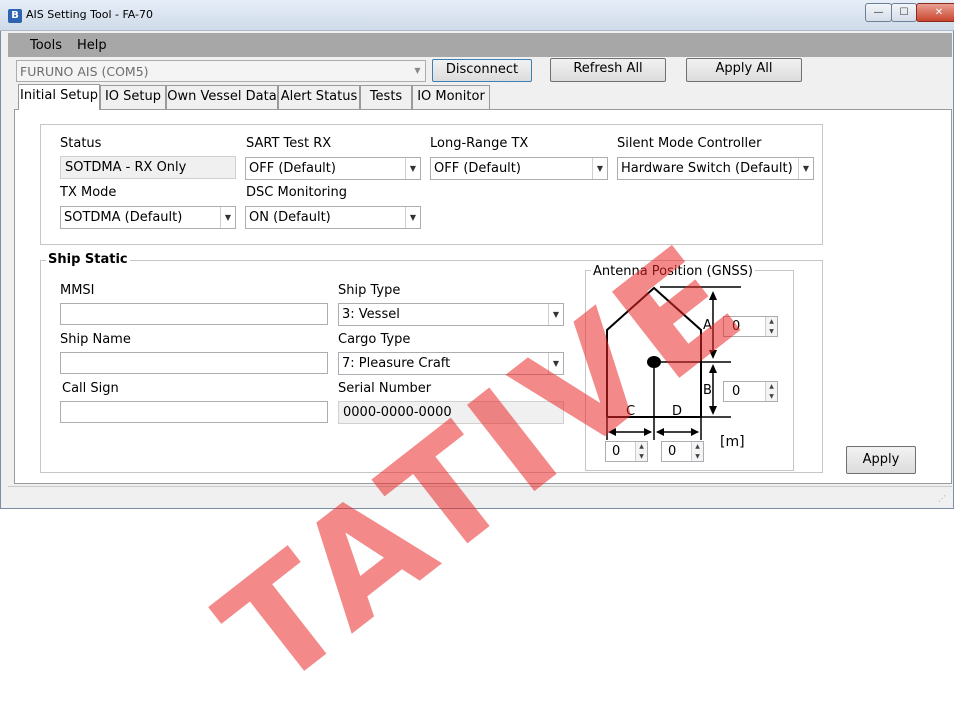 This screenshot has width=954, height=722. I want to click on resize-grip-icon: ⋰, so click(942, 498).